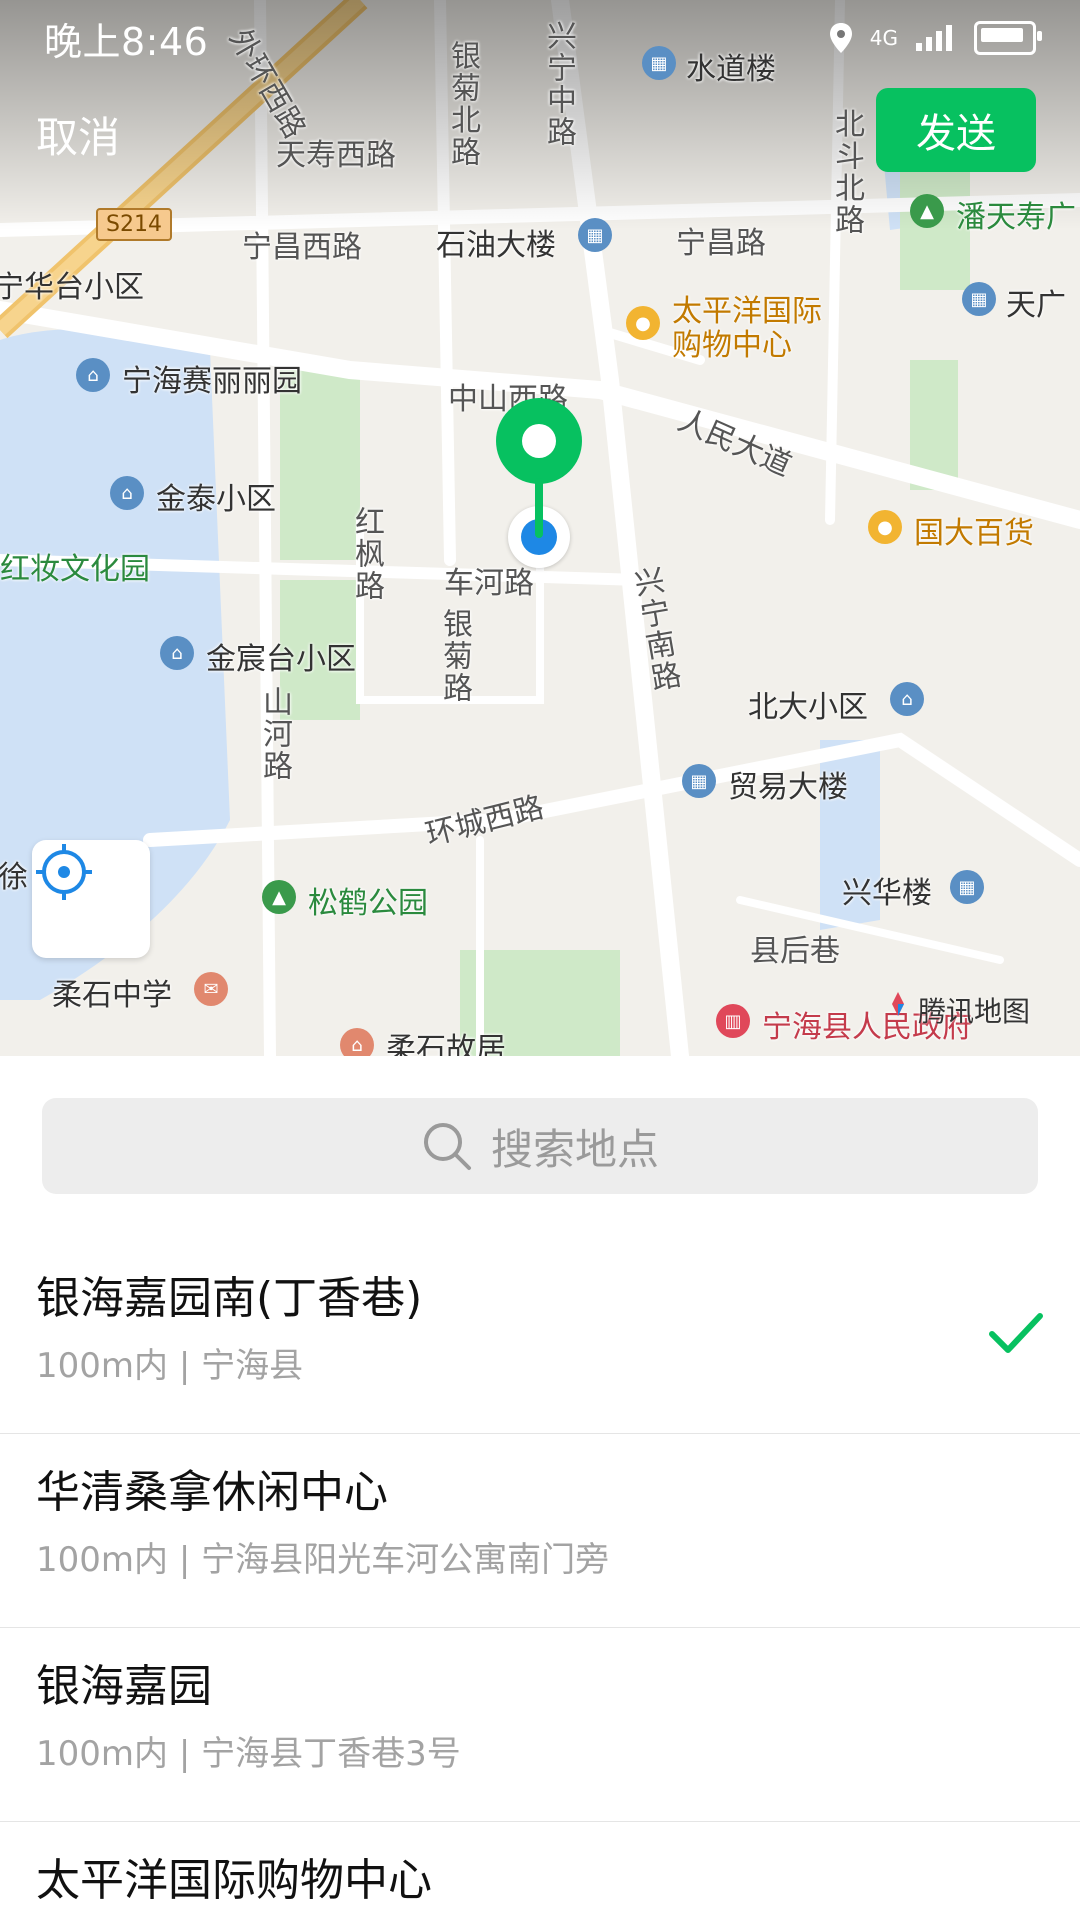 The image size is (1080, 1920). Describe the element at coordinates (248, 1754) in the screenshot. I see `place-detail: 100m内 | 宁海县丁香巷3号` at that location.